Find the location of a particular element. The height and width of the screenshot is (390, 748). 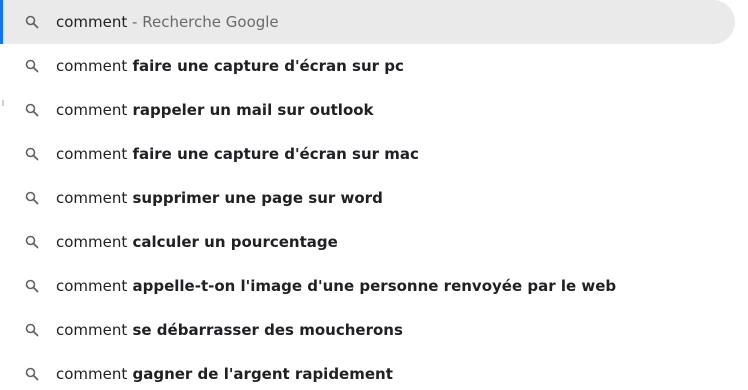

suggestion-item: comment se débarrasser des moucherons is located at coordinates (374, 330).